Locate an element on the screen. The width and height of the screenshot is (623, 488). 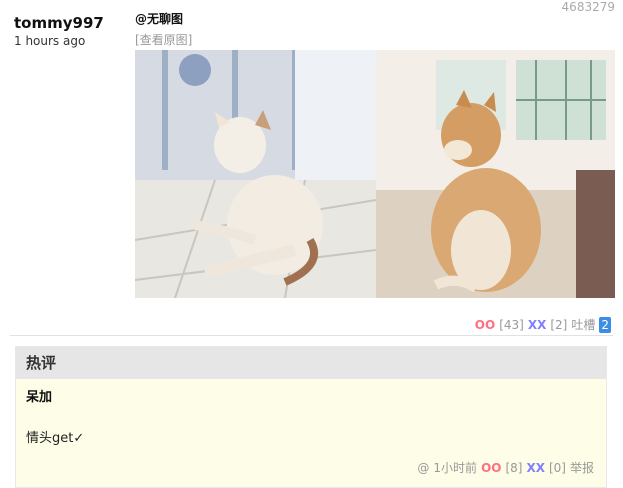
comment-xx-button: XX is located at coordinates (535, 468).